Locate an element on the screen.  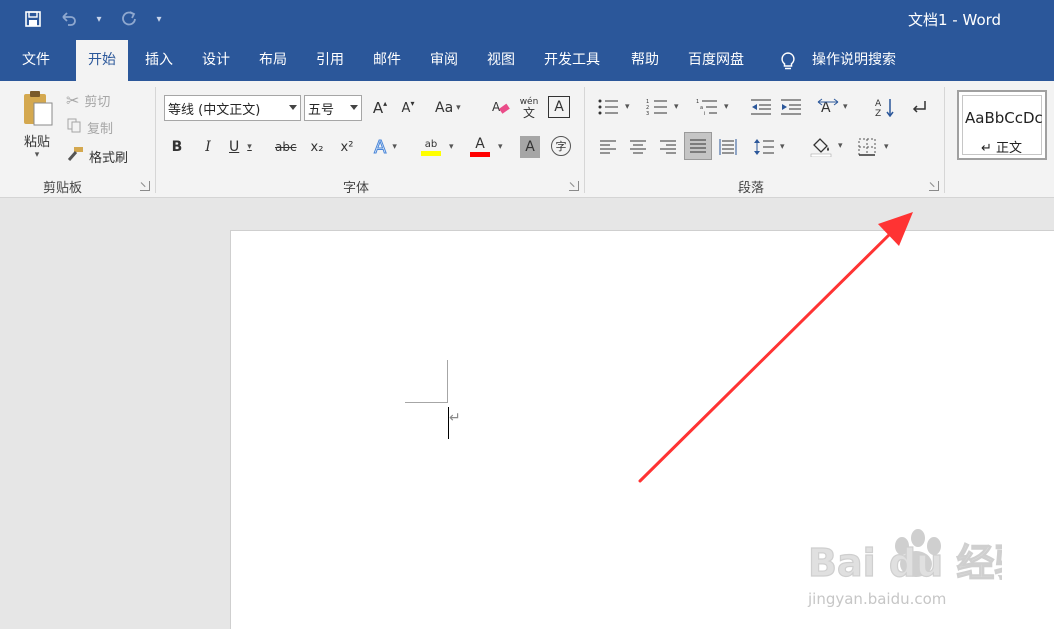
highlighter-icon: ab is located at coordinates (431, 147).